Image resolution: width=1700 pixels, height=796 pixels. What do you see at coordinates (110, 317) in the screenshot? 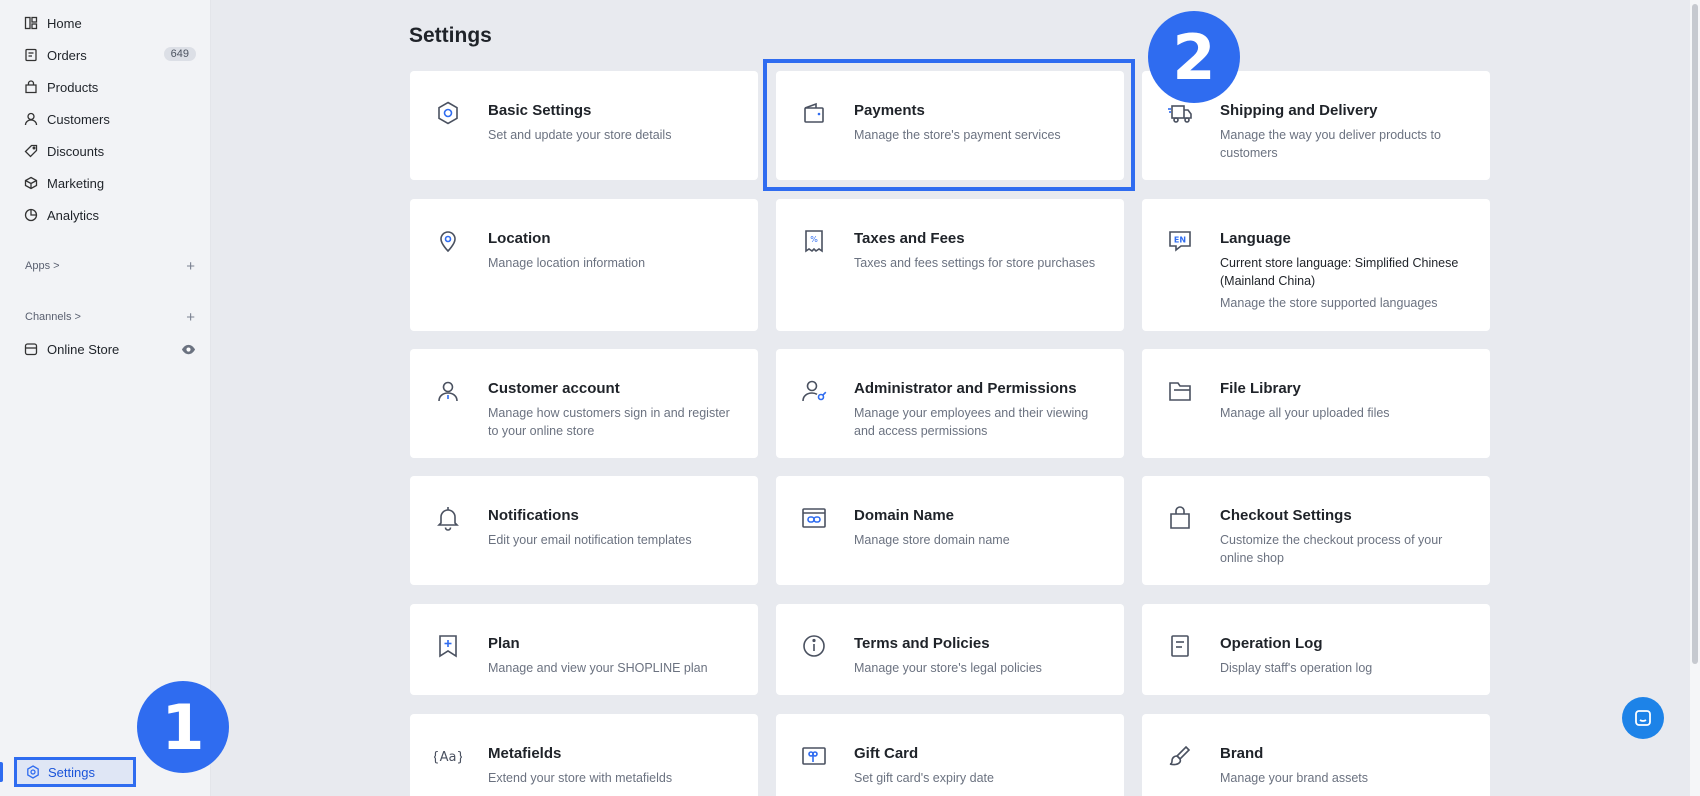
I see `channels-section: Channels > +` at bounding box center [110, 317].